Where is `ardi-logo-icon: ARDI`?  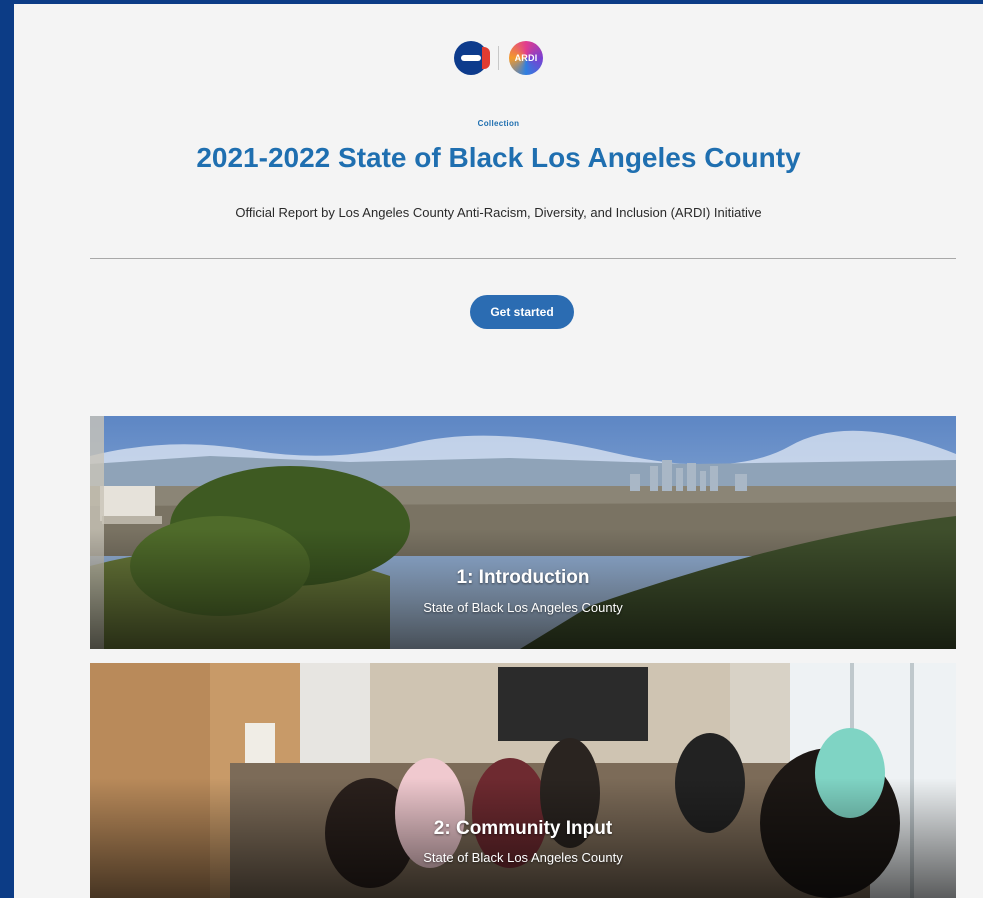
ardi-logo-icon: ARDI is located at coordinates (526, 58).